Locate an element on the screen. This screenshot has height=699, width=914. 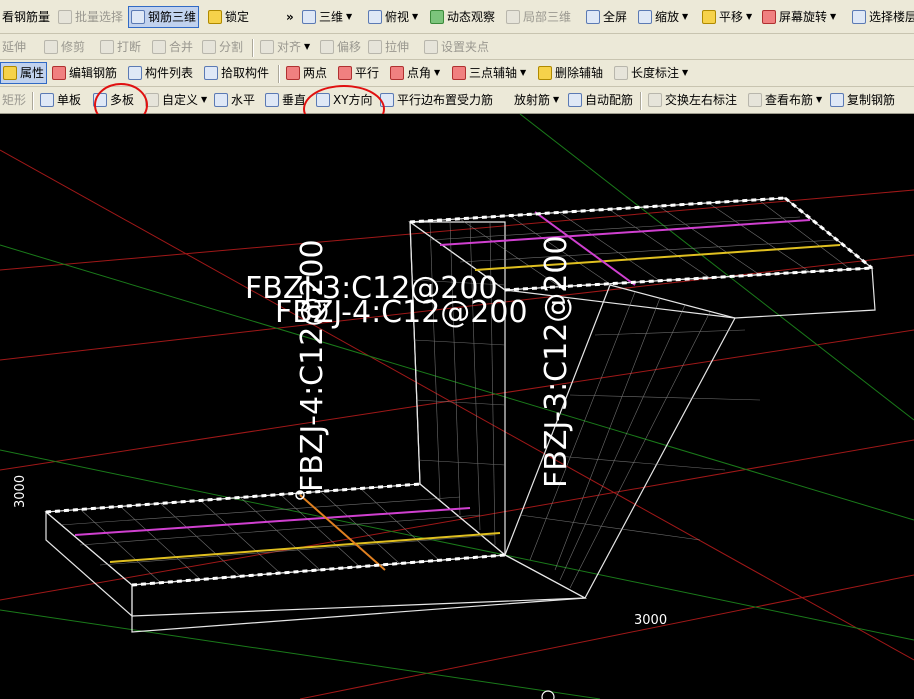
properties-icon is located at coordinates (10, 73).